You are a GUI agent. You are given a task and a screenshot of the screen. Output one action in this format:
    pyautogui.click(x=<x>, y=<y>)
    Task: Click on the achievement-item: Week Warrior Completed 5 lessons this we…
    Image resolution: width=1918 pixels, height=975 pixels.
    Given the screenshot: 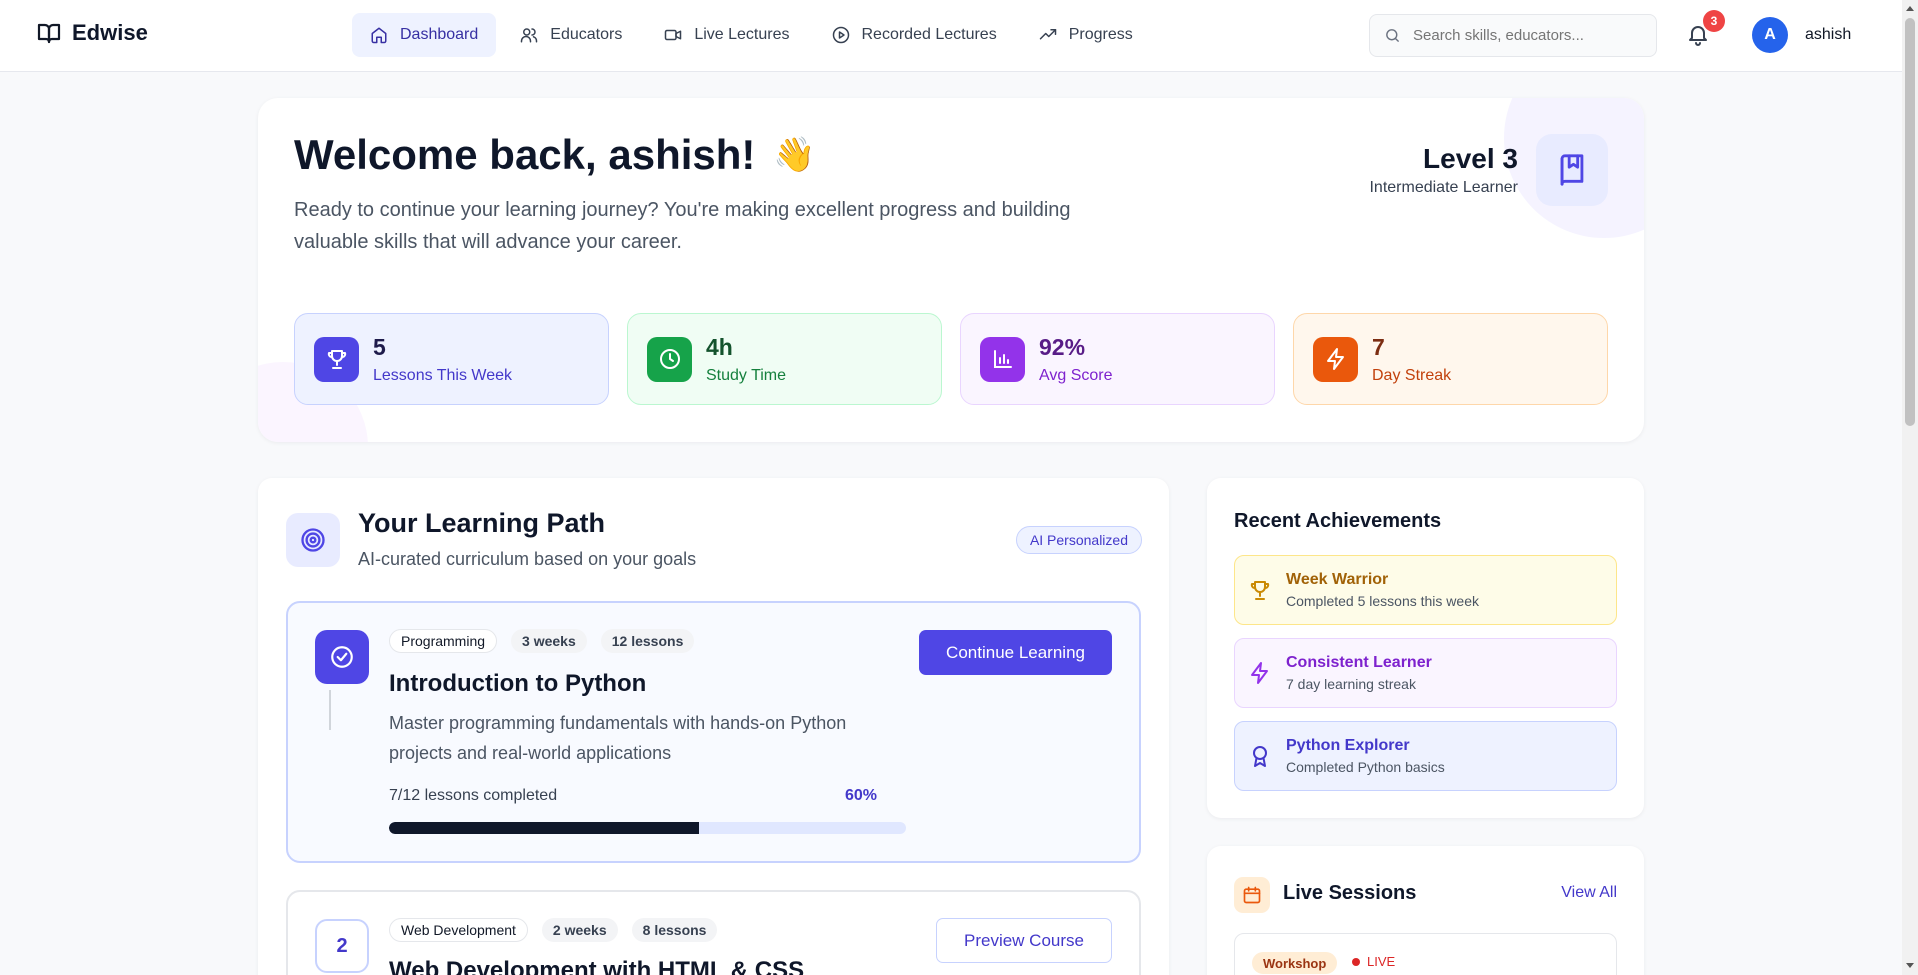 What is the action you would take?
    pyautogui.click(x=1425, y=590)
    